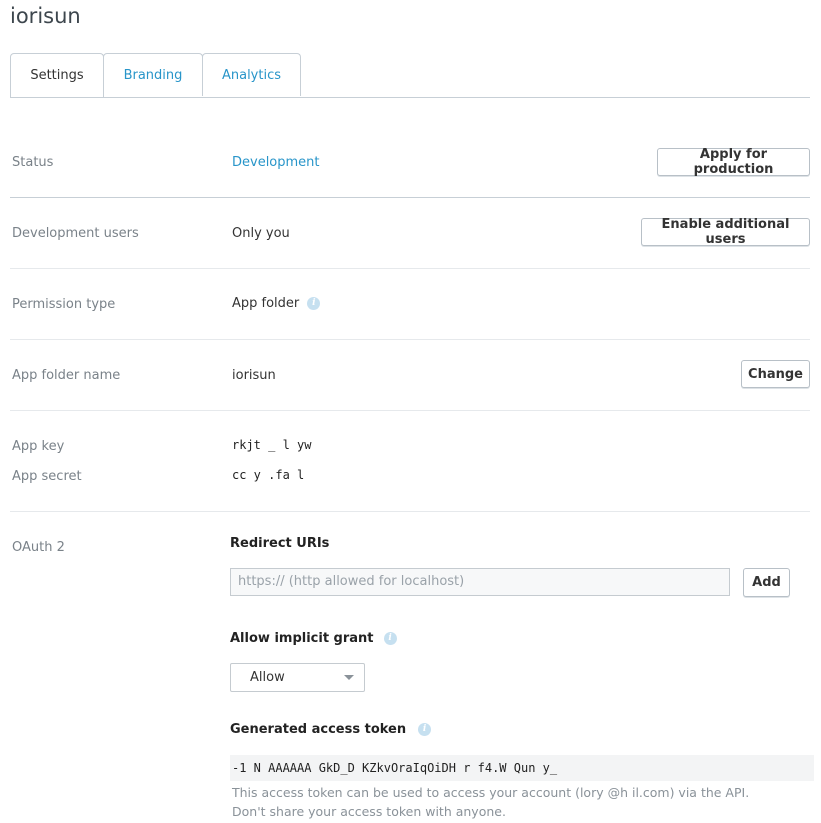 The image size is (821, 823). What do you see at coordinates (45, 16) in the screenshot?
I see `app-title: iorisun` at bounding box center [45, 16].